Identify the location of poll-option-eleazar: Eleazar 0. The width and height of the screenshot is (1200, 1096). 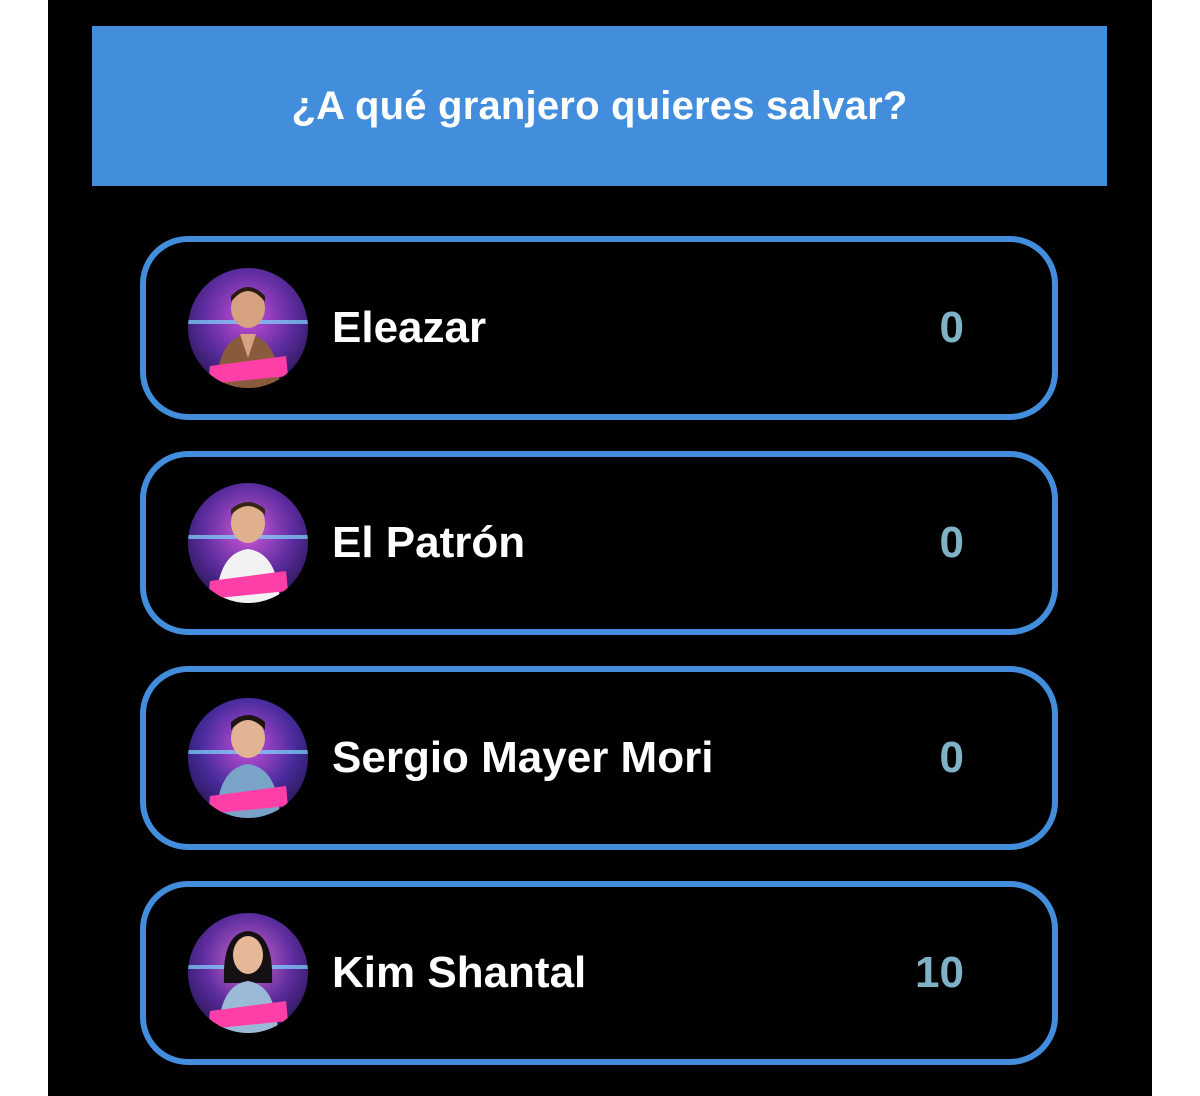
(599, 328).